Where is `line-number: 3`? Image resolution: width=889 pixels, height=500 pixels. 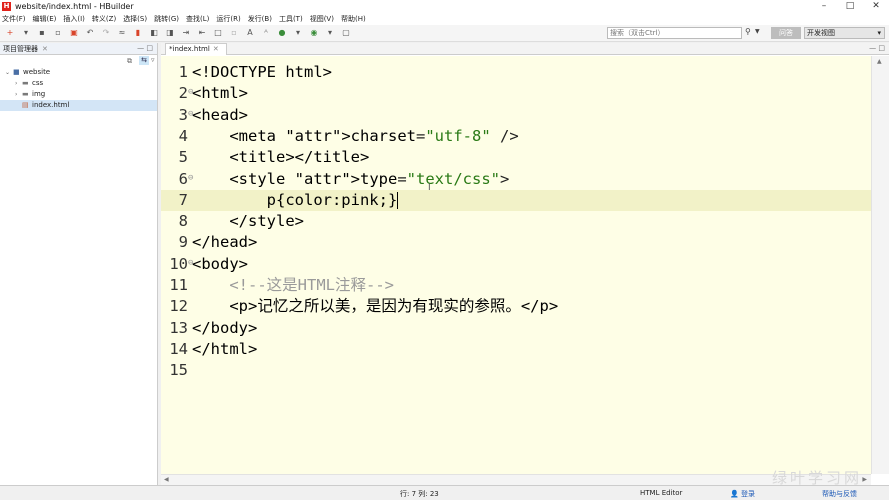
line-number: 3 is located at coordinates (183, 114).